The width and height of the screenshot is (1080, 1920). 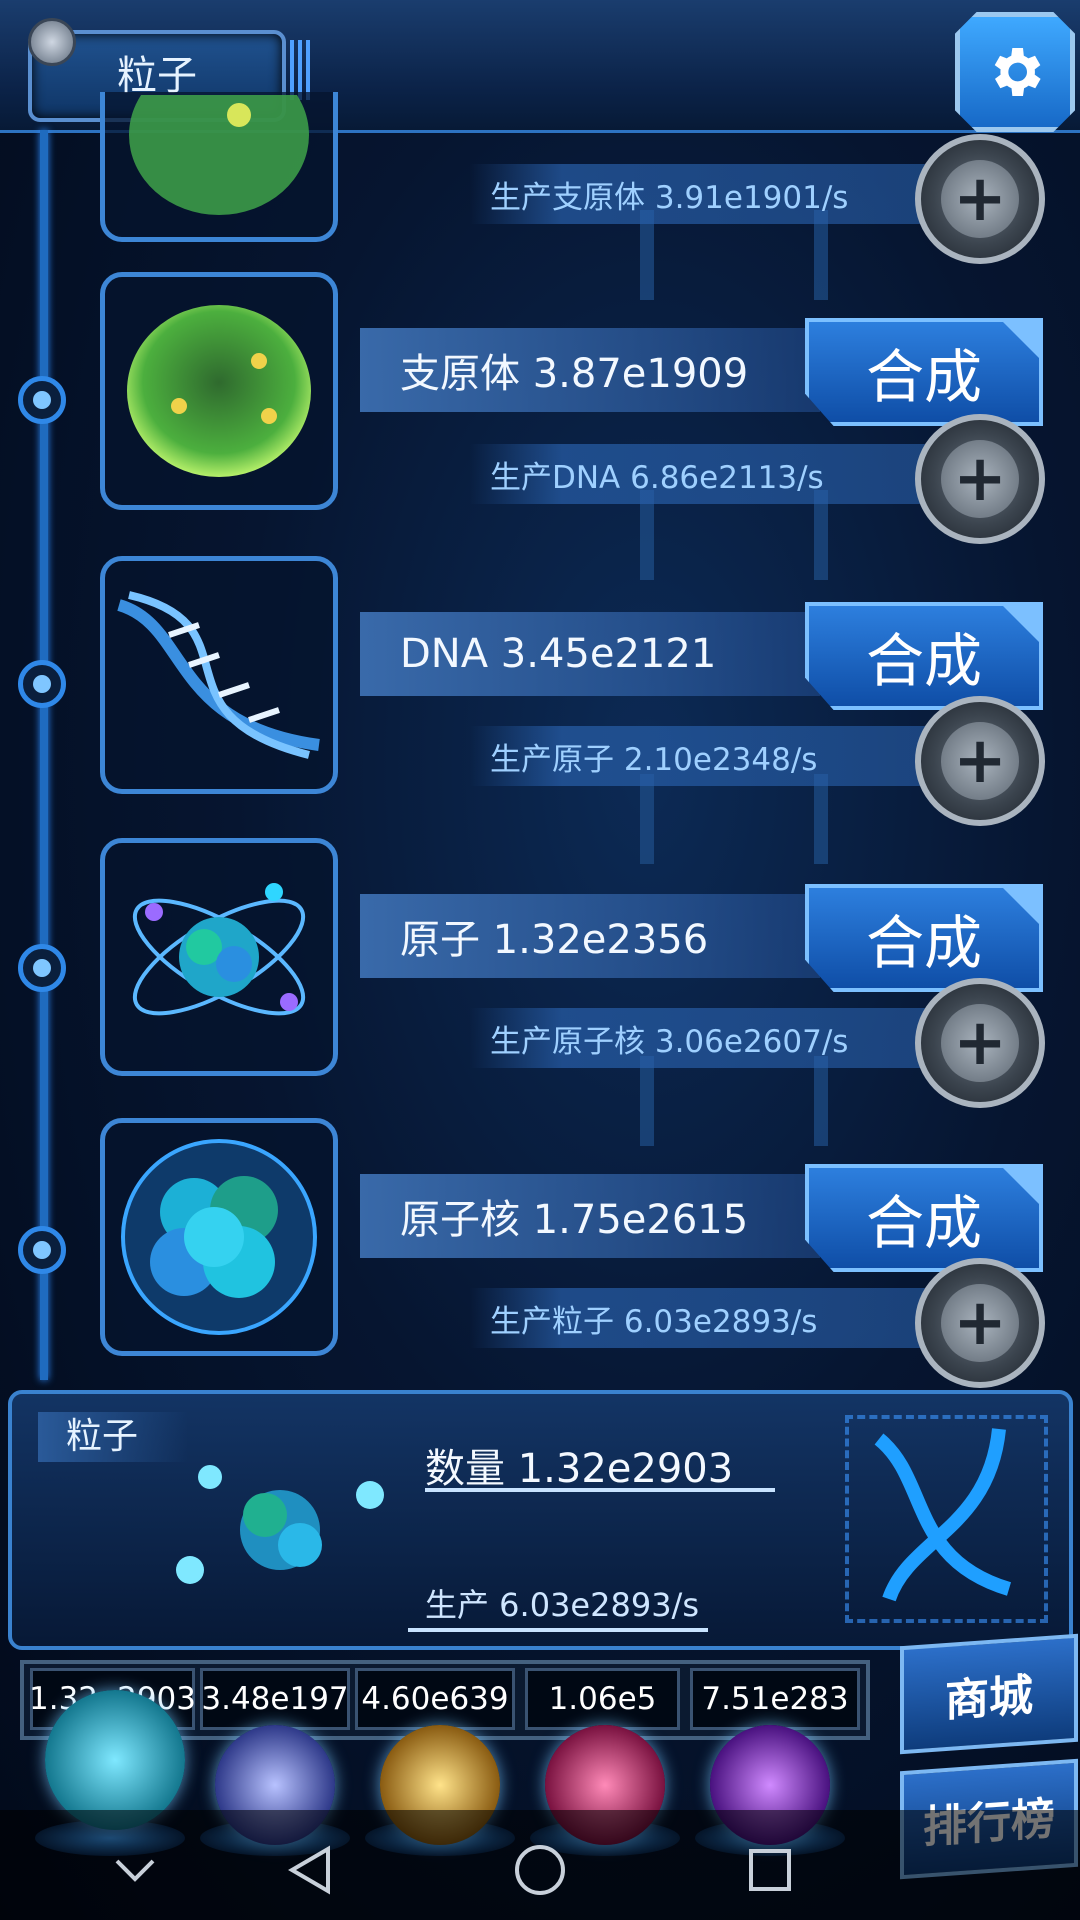 I want to click on production-bar: 生产粒子 6.03e2893/s, so click(x=700, y=1318).